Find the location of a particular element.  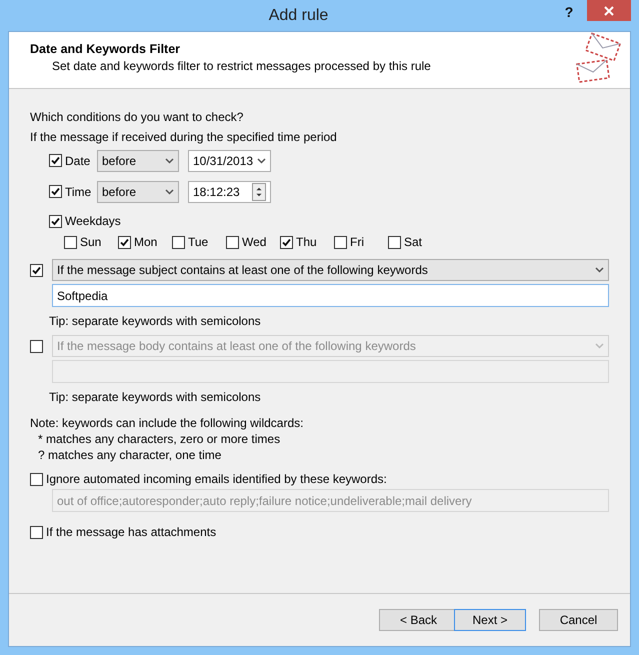

time-field: 18:12:23 is located at coordinates (229, 191).